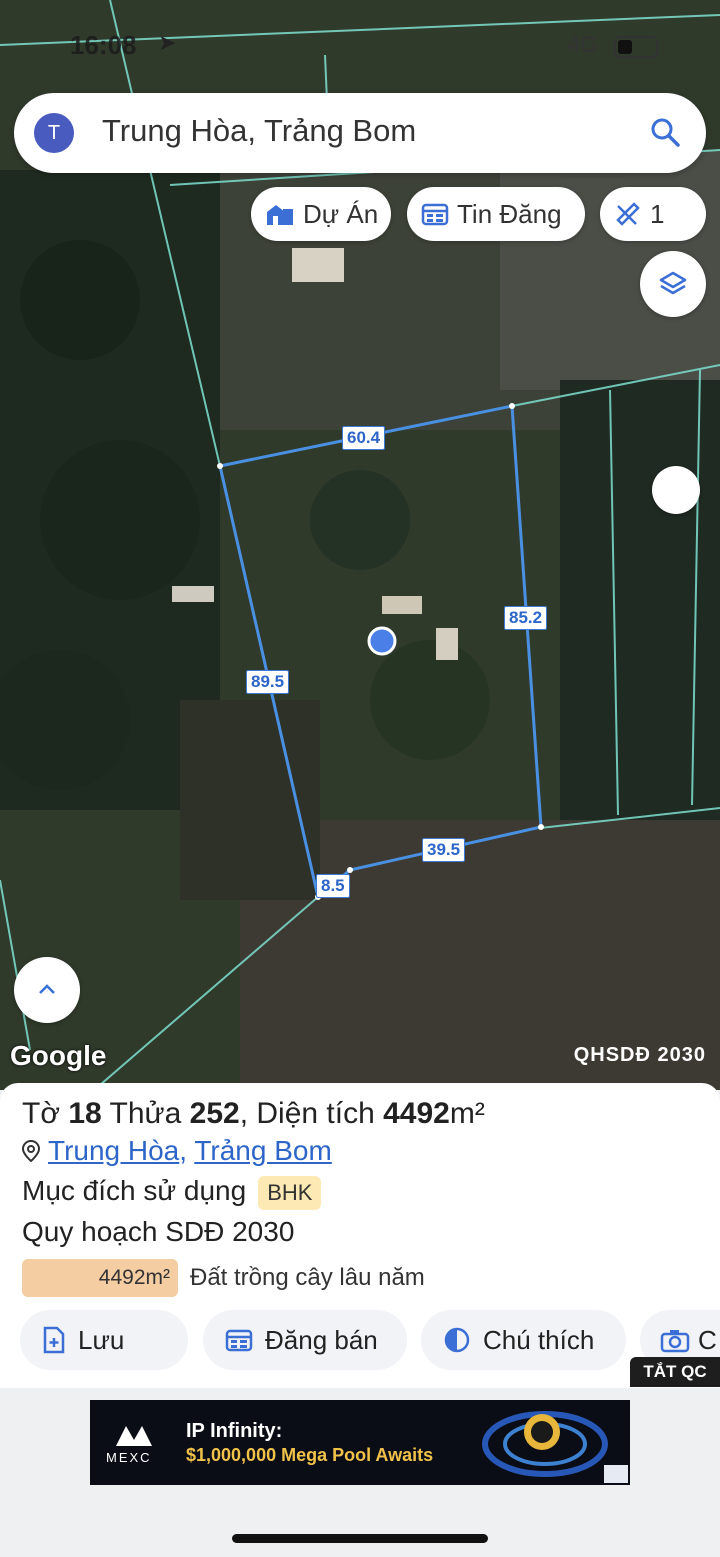 The image size is (720, 1557). What do you see at coordinates (360, 45) in the screenshot?
I see `status-bar: 16:08 ➤ 4G` at bounding box center [360, 45].